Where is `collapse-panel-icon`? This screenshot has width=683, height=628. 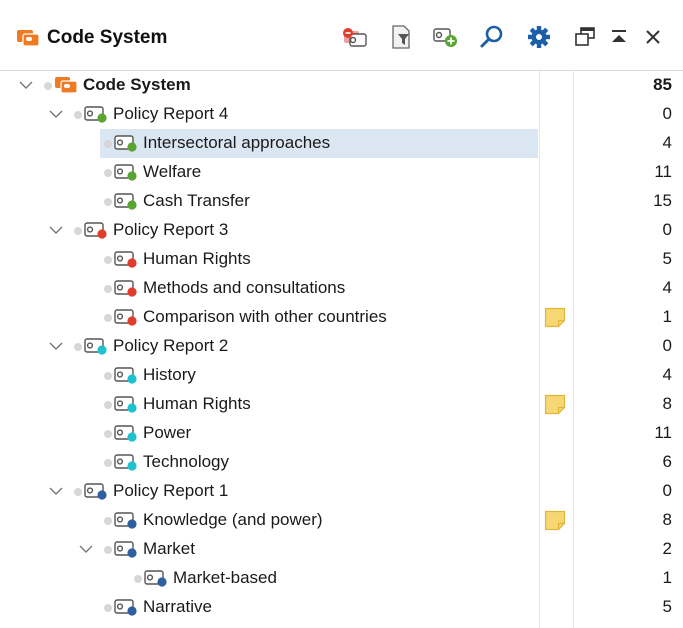
collapse-panel-icon is located at coordinates (619, 37).